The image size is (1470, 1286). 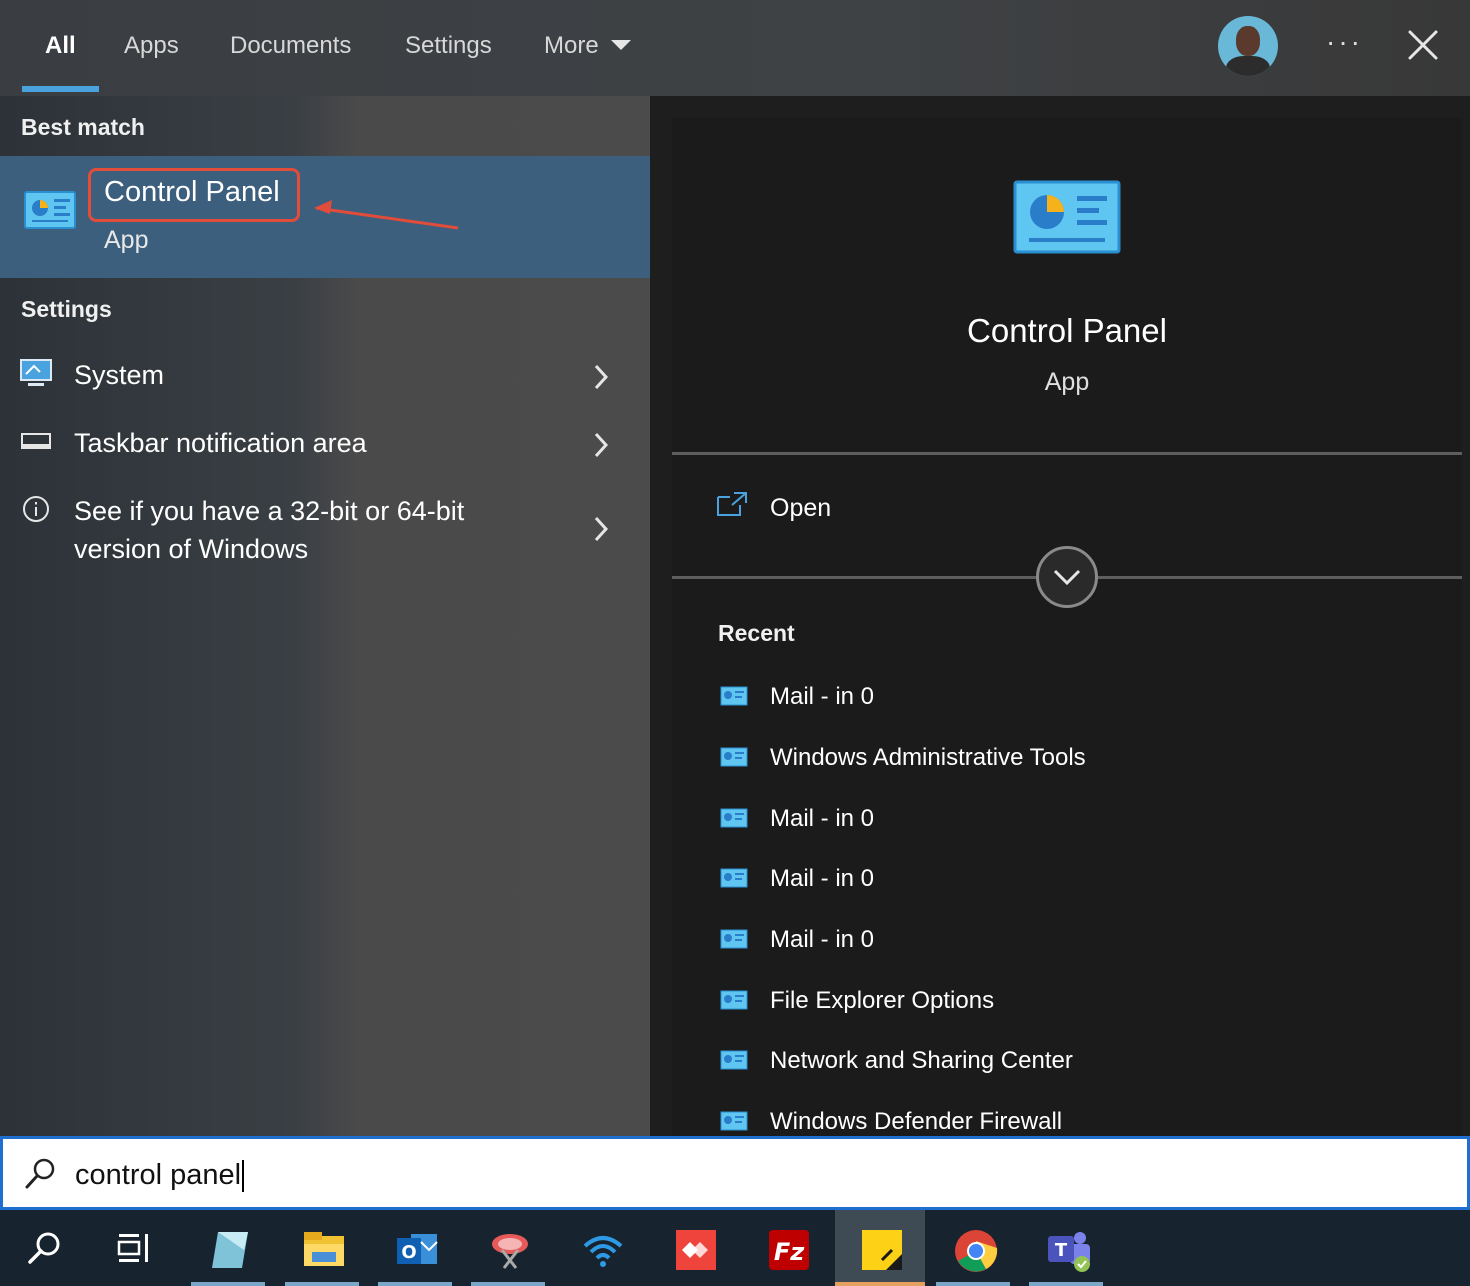 I want to click on expand-button, so click(x=1067, y=577).